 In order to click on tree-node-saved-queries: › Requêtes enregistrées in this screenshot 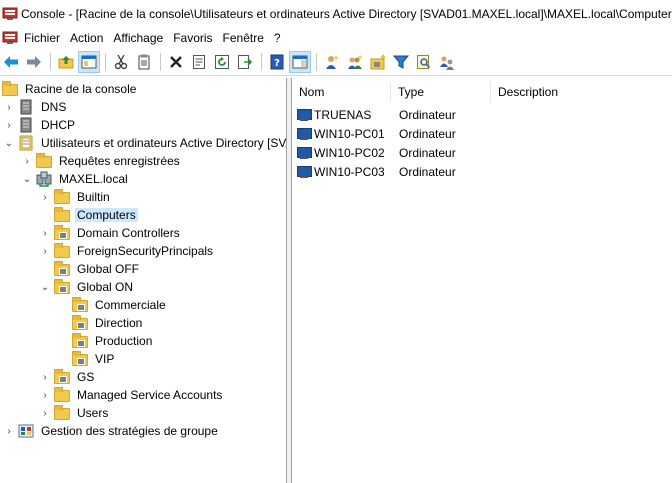, I will do `click(101, 161)`.